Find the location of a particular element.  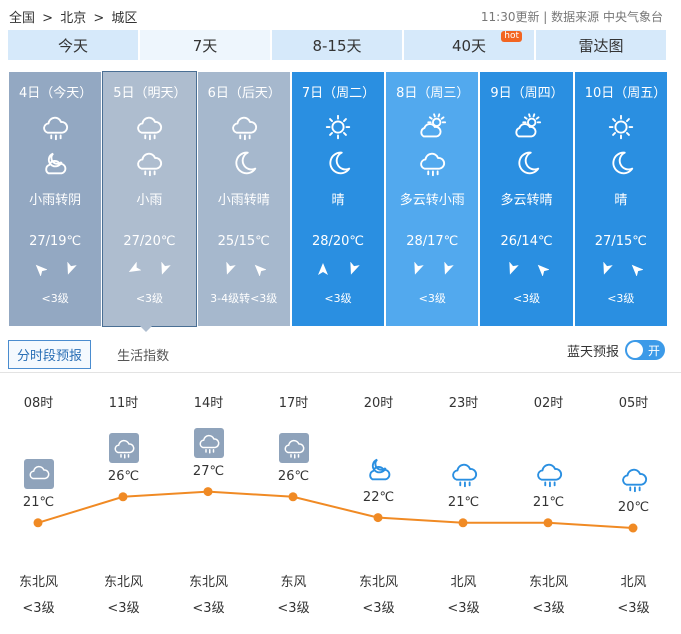

tab-7days: 7天 is located at coordinates (205, 45).